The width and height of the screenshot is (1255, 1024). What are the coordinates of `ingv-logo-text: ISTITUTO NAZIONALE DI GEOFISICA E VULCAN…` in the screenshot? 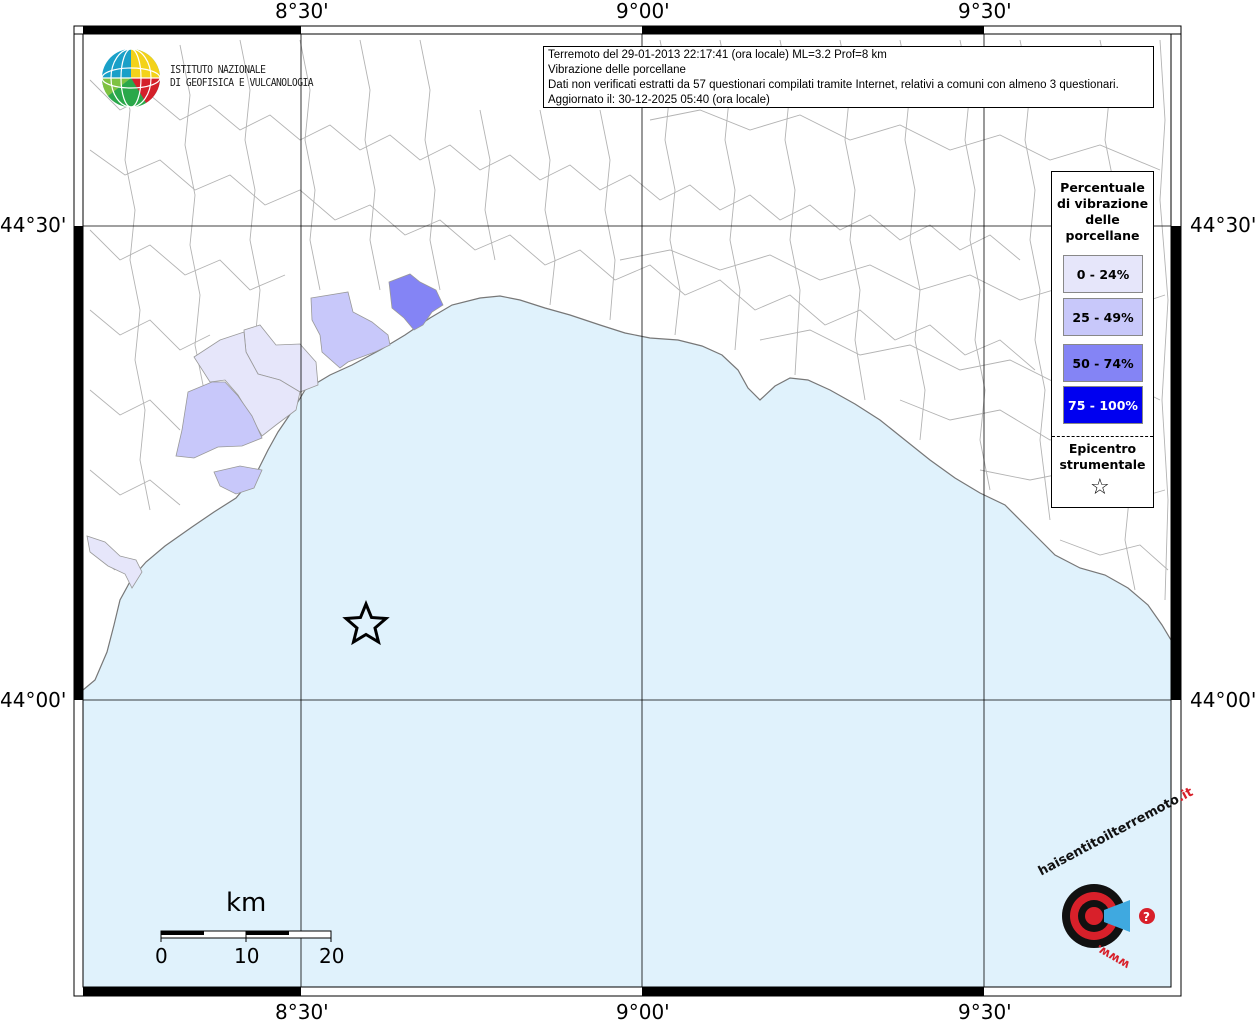 It's located at (242, 76).